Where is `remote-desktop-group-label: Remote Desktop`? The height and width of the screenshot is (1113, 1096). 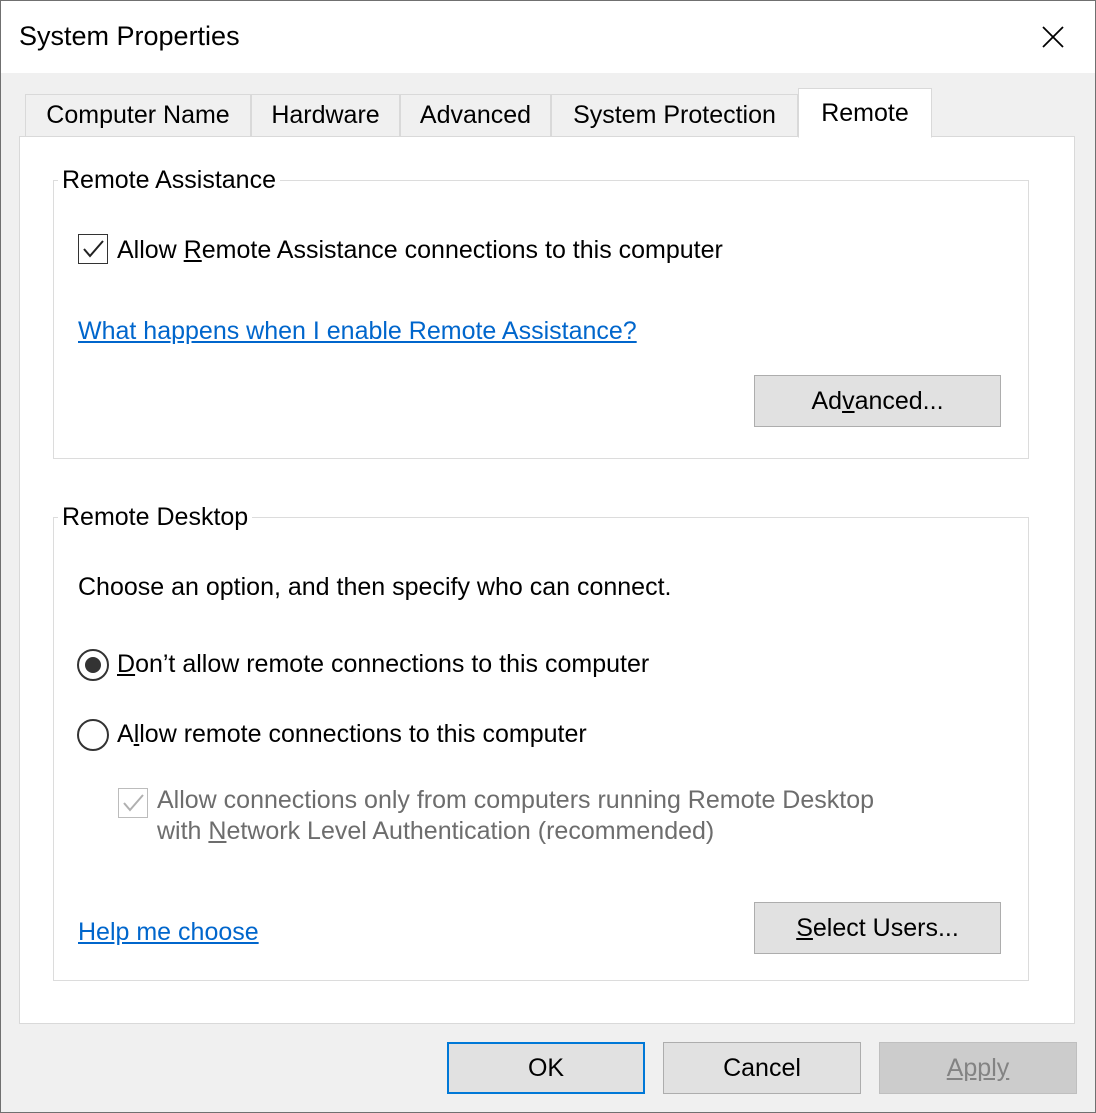
remote-desktop-group-label: Remote Desktop is located at coordinates (155, 517).